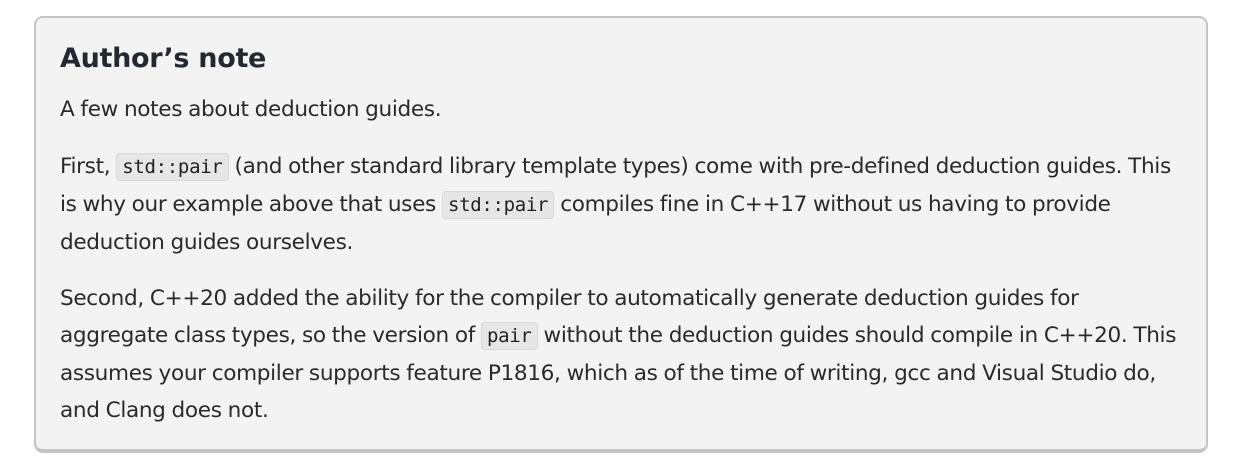 This screenshot has width=1235, height=476. Describe the element at coordinates (498, 205) in the screenshot. I see `inline-code-std-pair-2: std::pair` at that location.